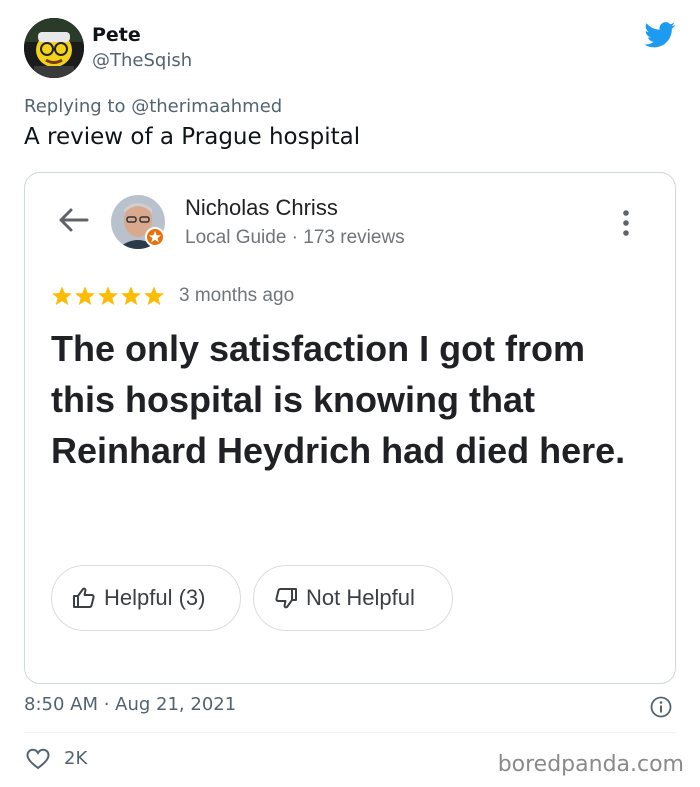 The height and width of the screenshot is (787, 700). I want to click on replying-to-line: Replying to @therimaahmed, so click(153, 106).